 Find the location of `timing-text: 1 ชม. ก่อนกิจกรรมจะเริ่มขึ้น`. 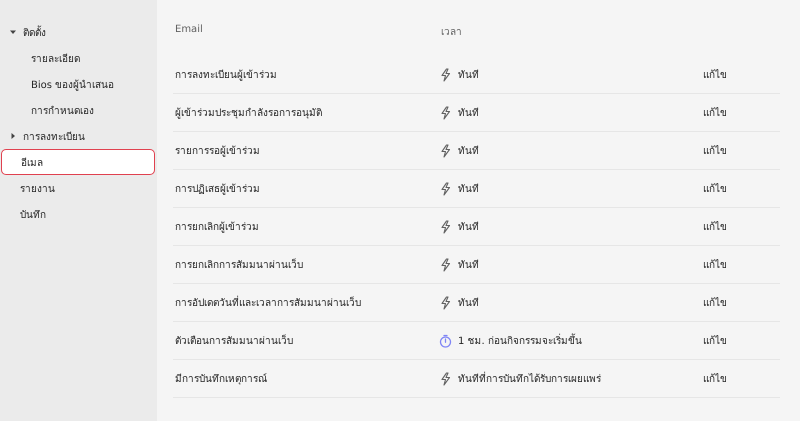

timing-text: 1 ชม. ก่อนกิจกรรมจะเริ่มขึ้น is located at coordinates (520, 340).